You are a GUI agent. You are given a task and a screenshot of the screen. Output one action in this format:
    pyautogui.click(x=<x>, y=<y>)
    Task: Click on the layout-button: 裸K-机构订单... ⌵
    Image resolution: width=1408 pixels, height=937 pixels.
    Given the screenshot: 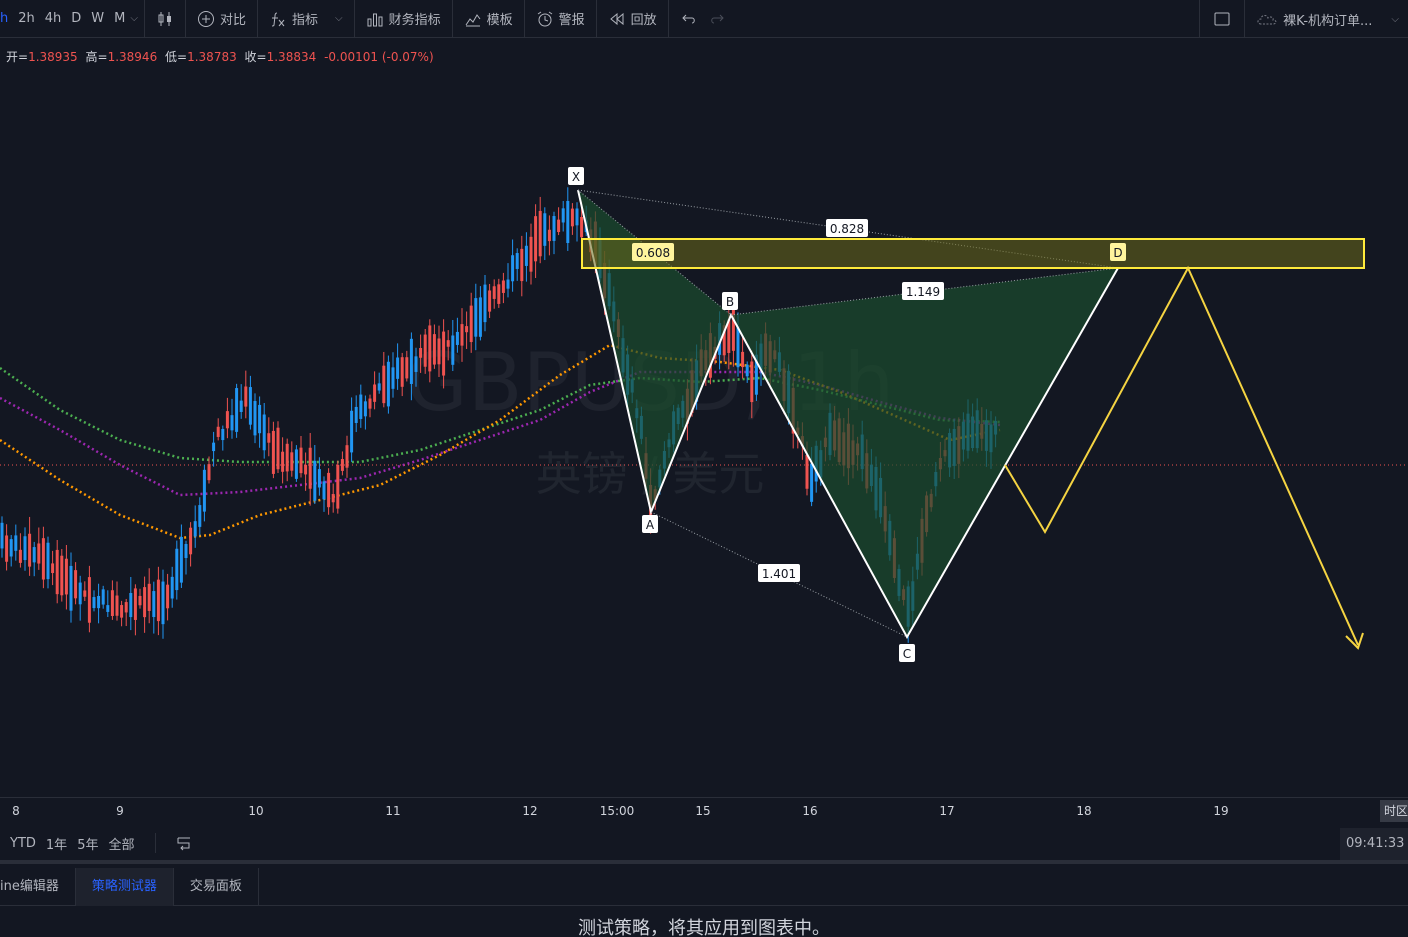 What is the action you would take?
    pyautogui.click(x=1327, y=19)
    